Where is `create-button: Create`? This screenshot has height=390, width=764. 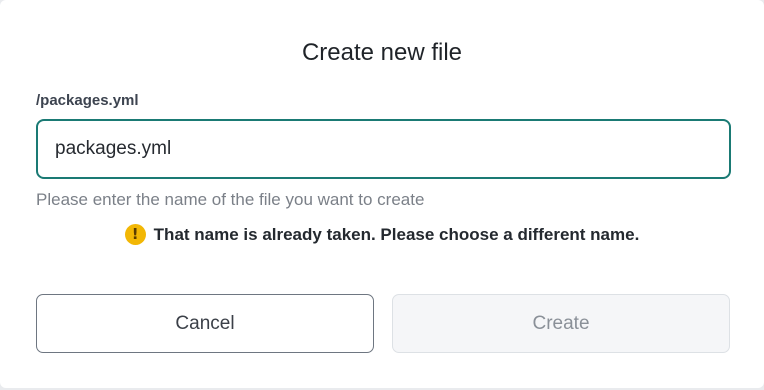
create-button: Create is located at coordinates (561, 323).